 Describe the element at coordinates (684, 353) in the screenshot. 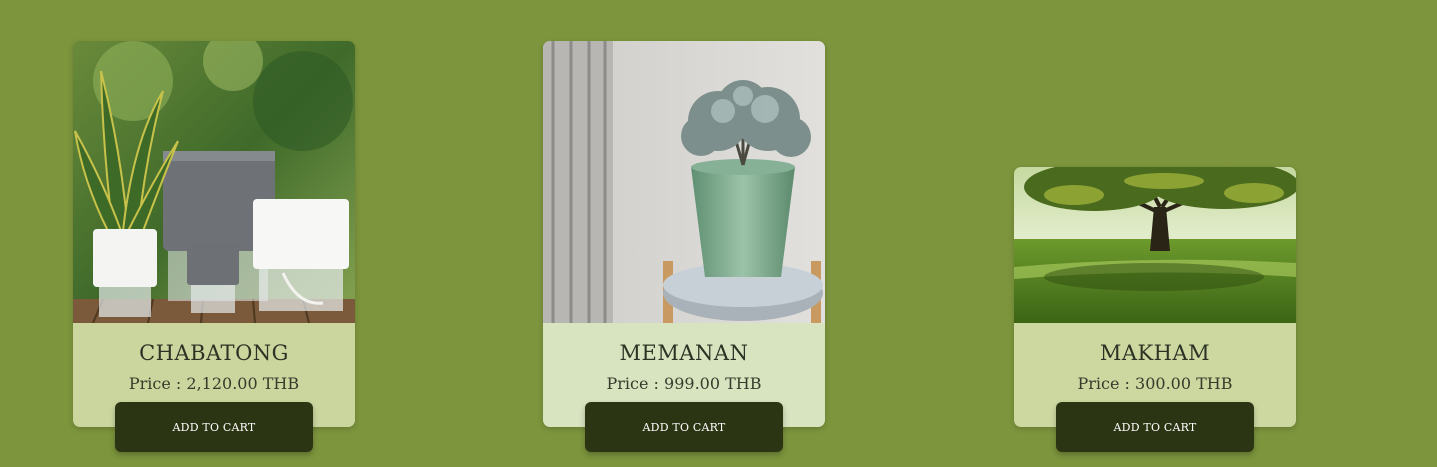

I see `product-name: MEMANAN` at that location.